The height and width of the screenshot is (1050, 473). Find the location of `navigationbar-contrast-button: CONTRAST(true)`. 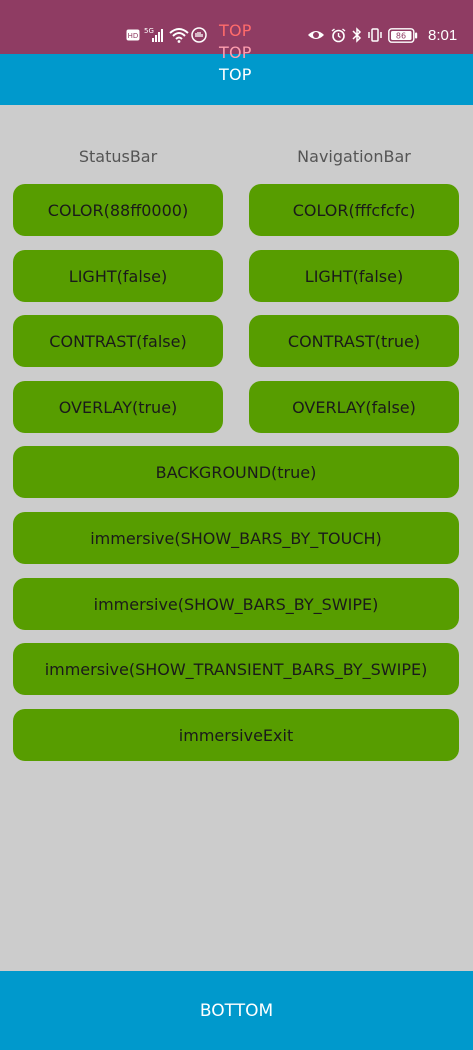

navigationbar-contrast-button: CONTRAST(true) is located at coordinates (354, 341).